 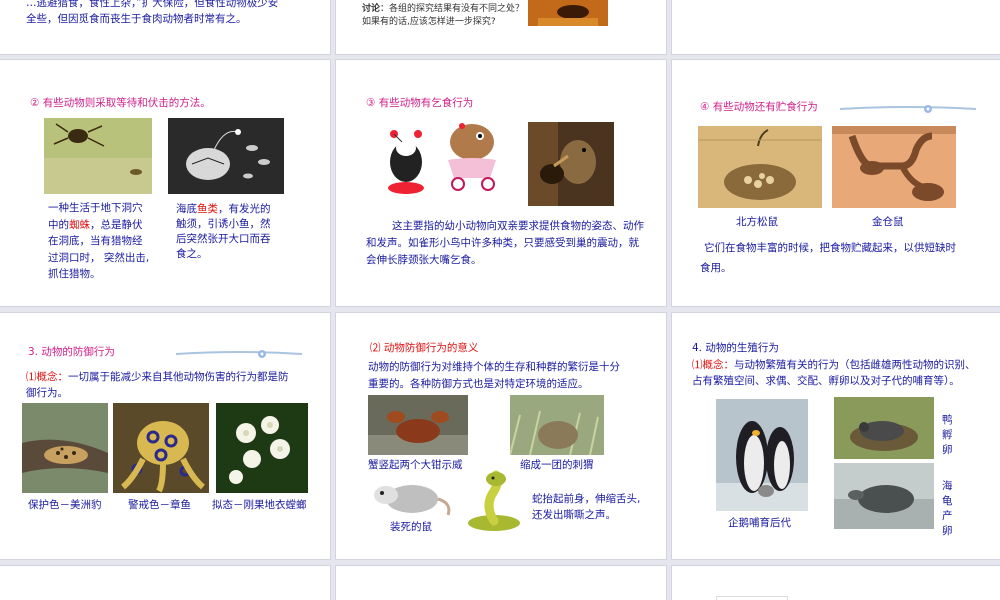 I want to click on cobra-illustration, so click(x=496, y=501).